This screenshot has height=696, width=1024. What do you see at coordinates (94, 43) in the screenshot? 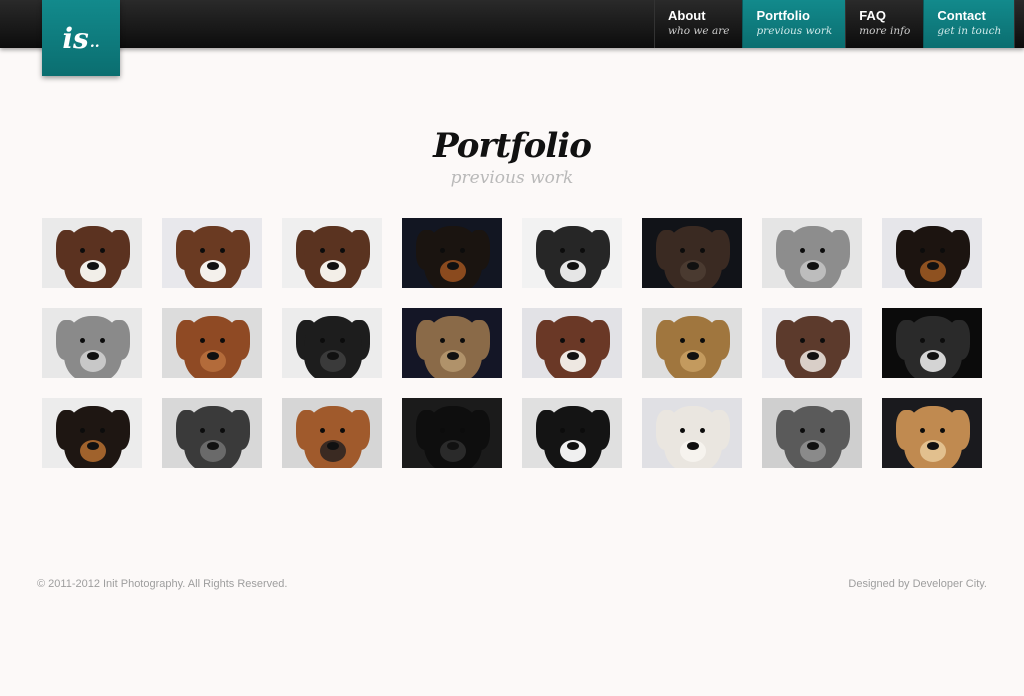
I see `logo-dots: ..` at bounding box center [94, 43].